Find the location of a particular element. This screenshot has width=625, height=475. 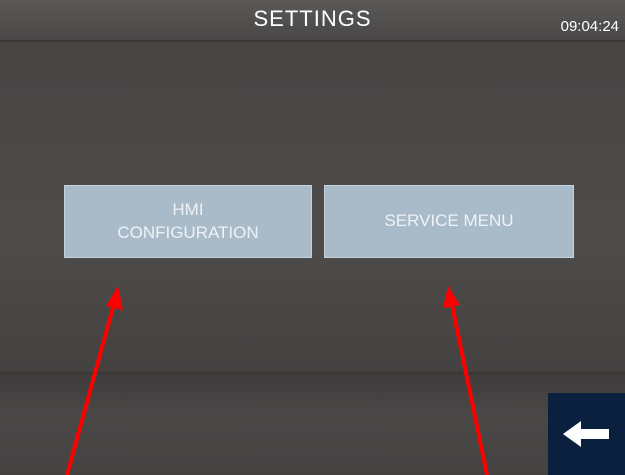

back-button is located at coordinates (586, 434).